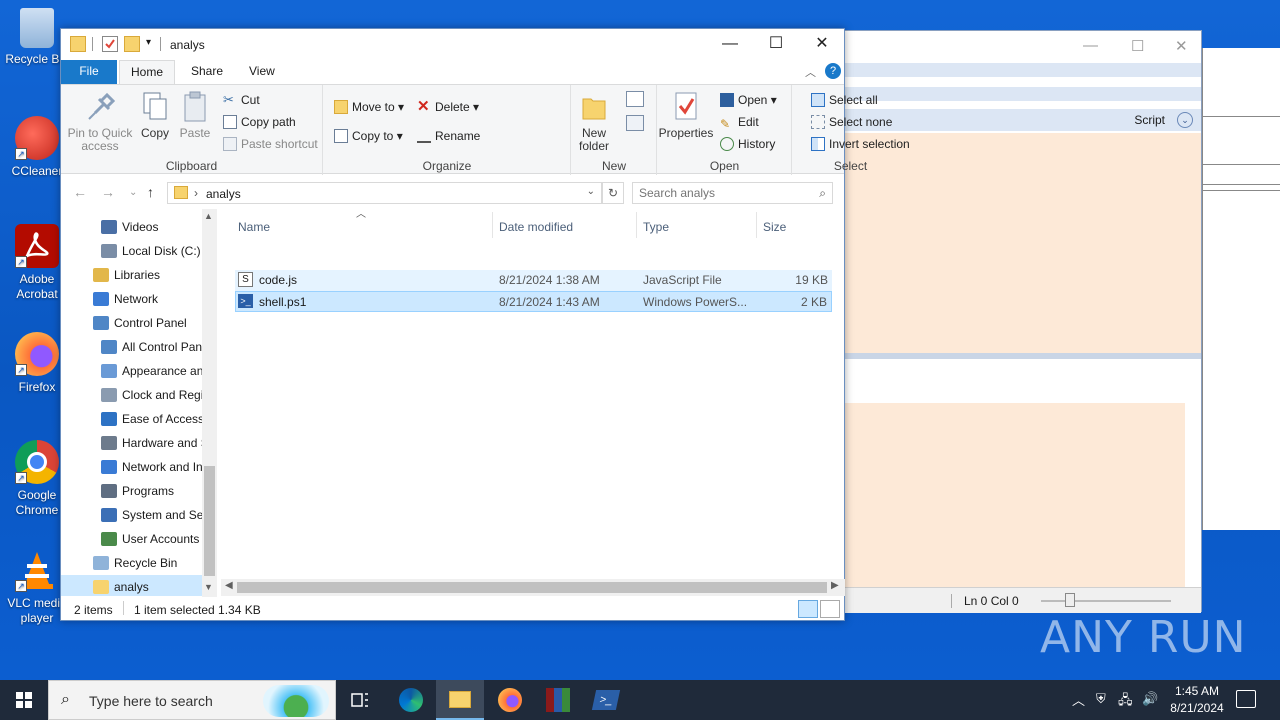 Image resolution: width=1280 pixels, height=720 pixels. I want to click on taskbar-powershell-ise: >_, so click(606, 700).